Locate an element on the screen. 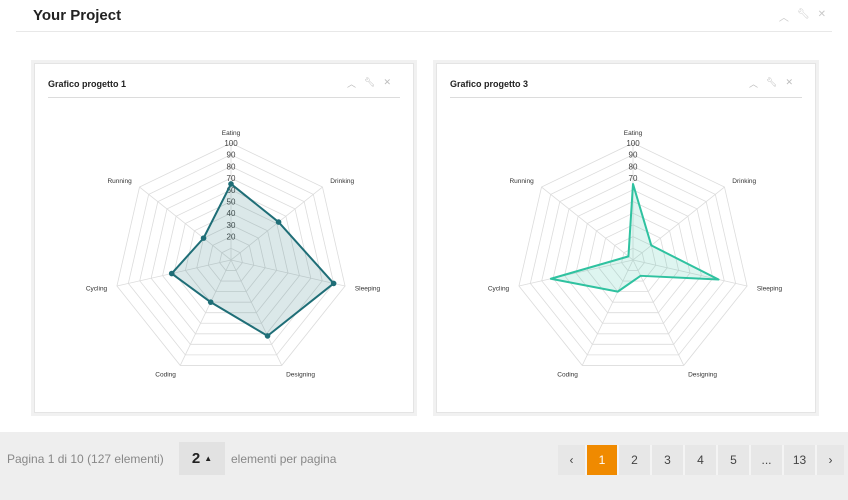 The width and height of the screenshot is (848, 500). per-page-value: 2 is located at coordinates (196, 458).